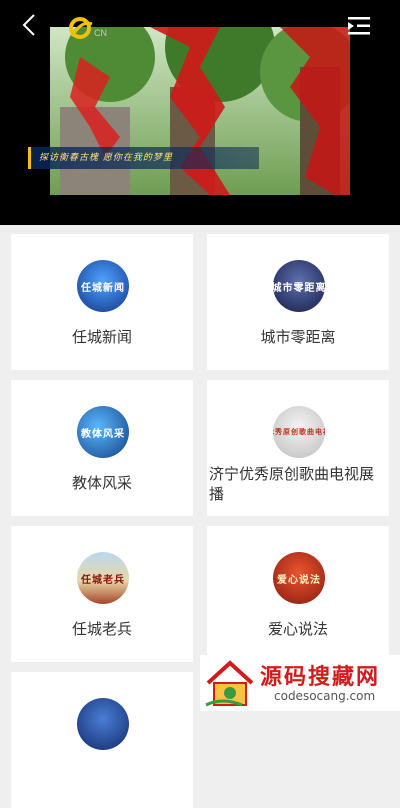 This screenshot has height=808, width=400. Describe the element at coordinates (320, 677) in the screenshot. I see `watermark-title: 源码搜藏网` at that location.